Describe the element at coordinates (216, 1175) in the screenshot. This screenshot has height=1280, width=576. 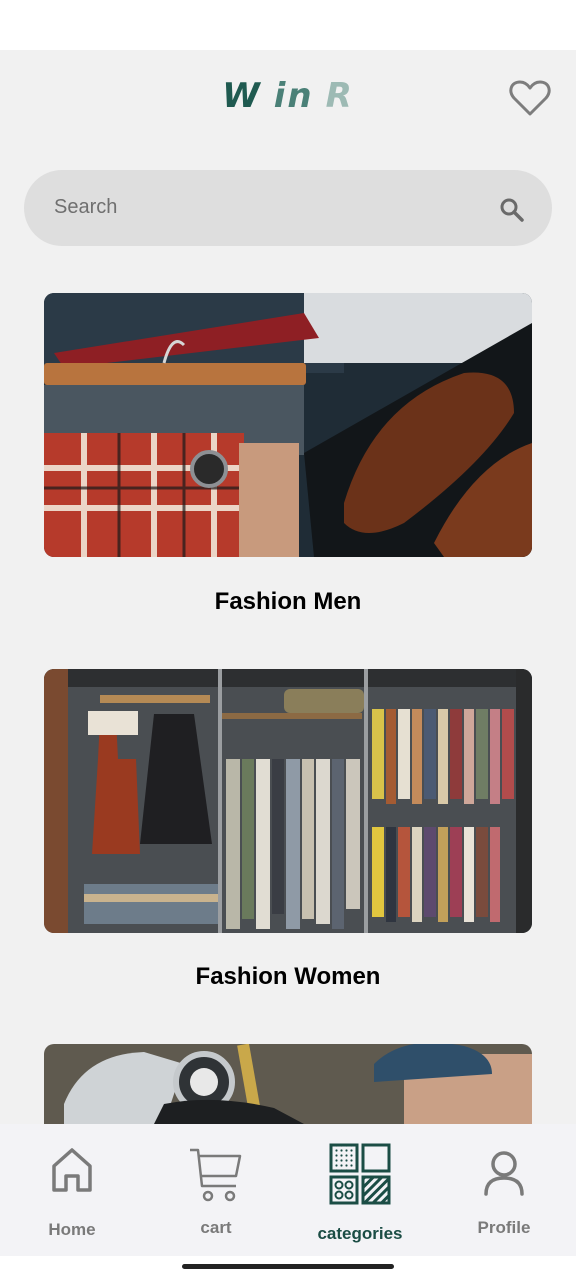
I see `cart-icon` at that location.